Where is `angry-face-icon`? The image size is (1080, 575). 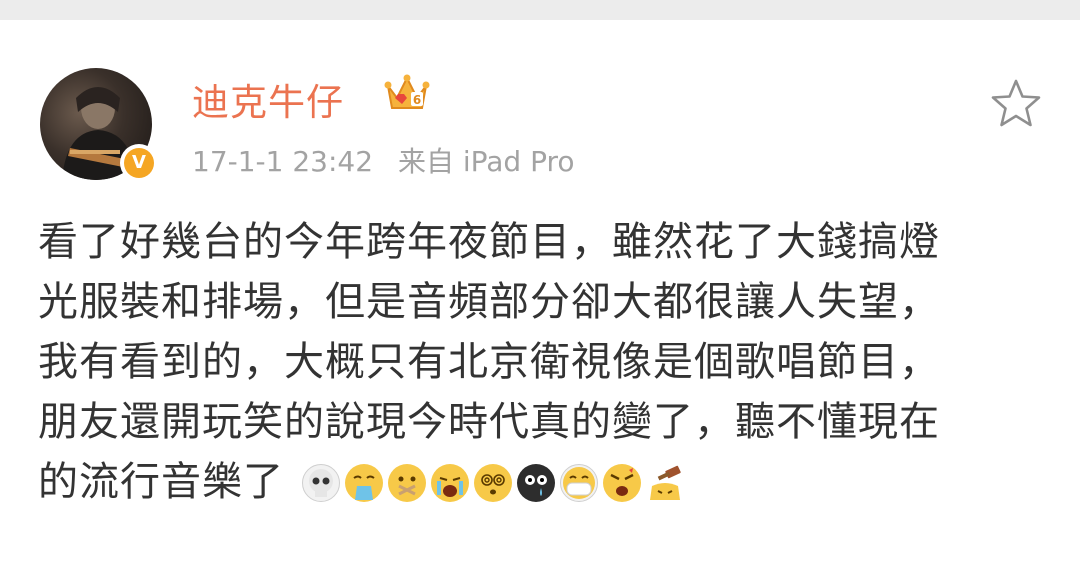
angry-face-icon is located at coordinates (621, 483).